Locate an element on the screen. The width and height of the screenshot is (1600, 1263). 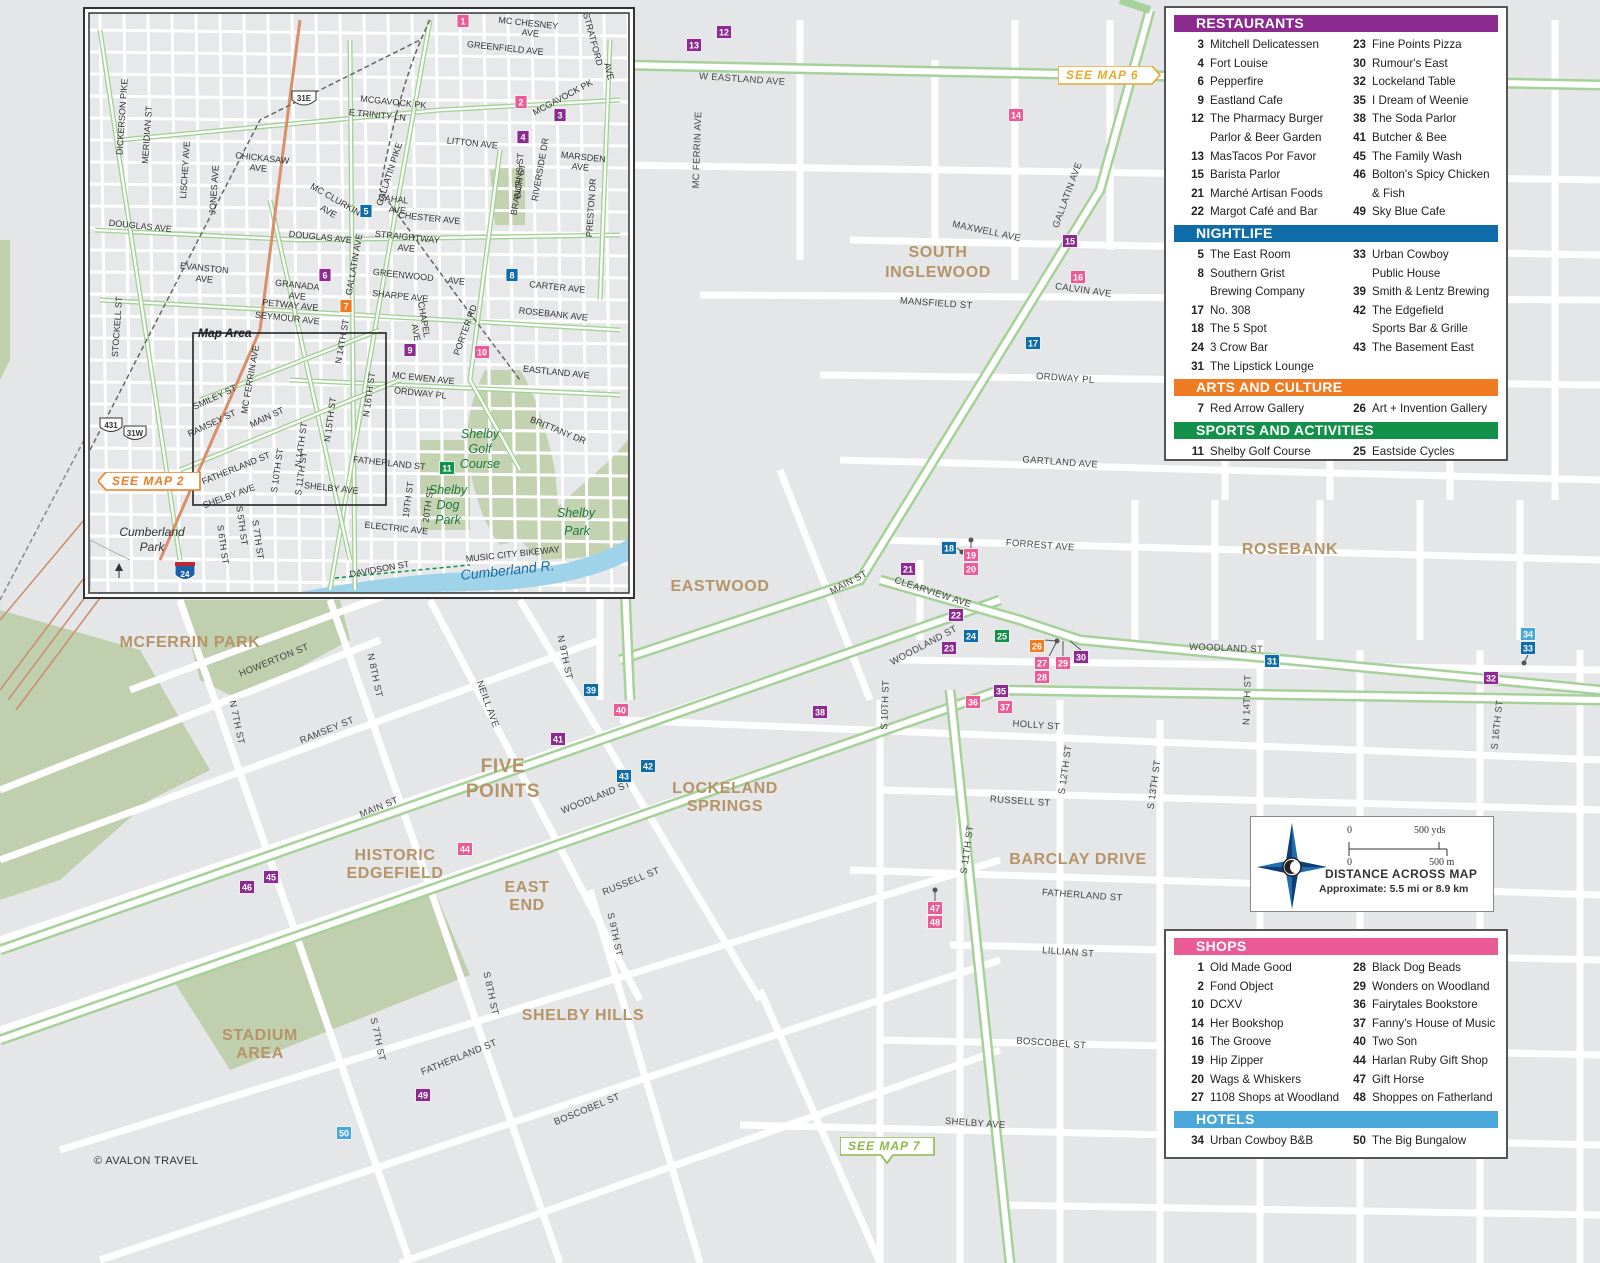
map-area-label: Map Area is located at coordinates (225, 333).